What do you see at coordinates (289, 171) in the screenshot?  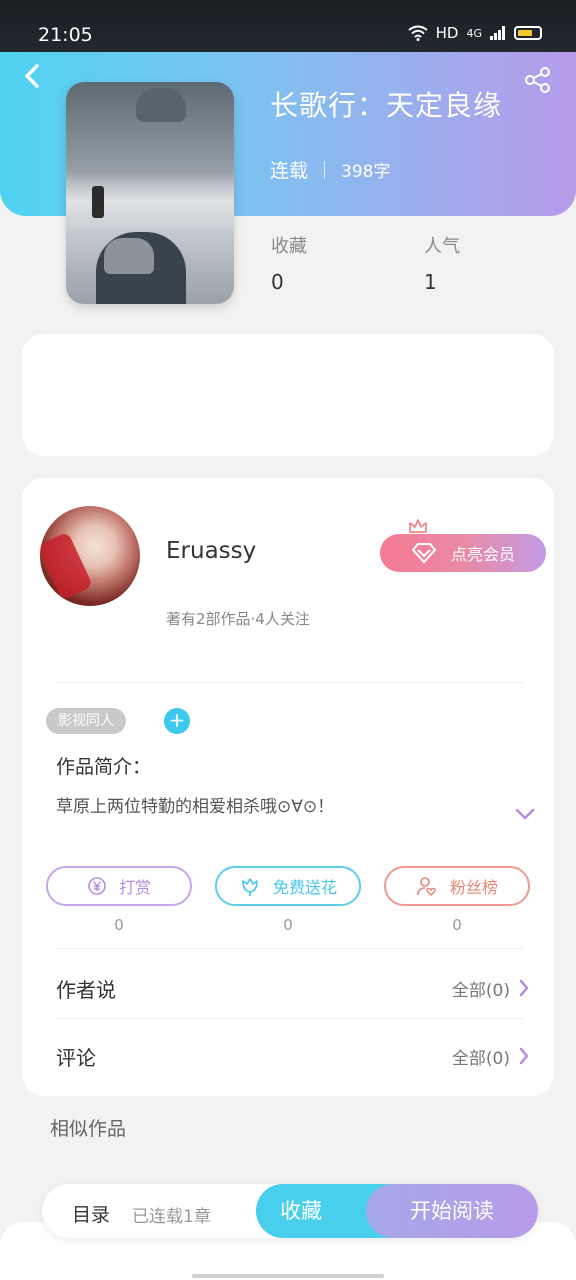 I see `book-status: 连载` at bounding box center [289, 171].